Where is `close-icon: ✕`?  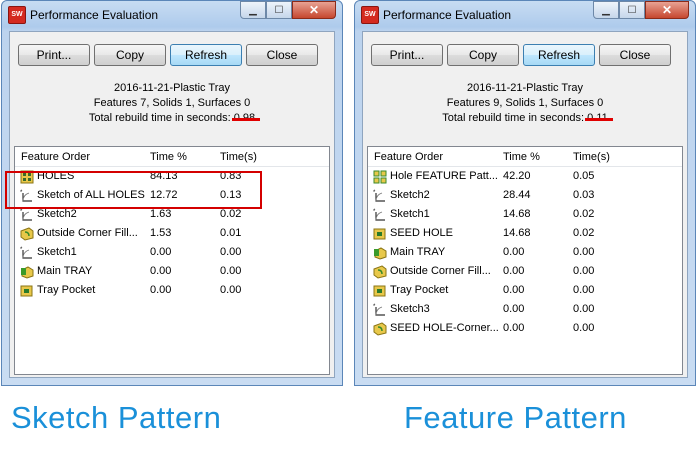
close-icon: ✕ is located at coordinates (667, 10).